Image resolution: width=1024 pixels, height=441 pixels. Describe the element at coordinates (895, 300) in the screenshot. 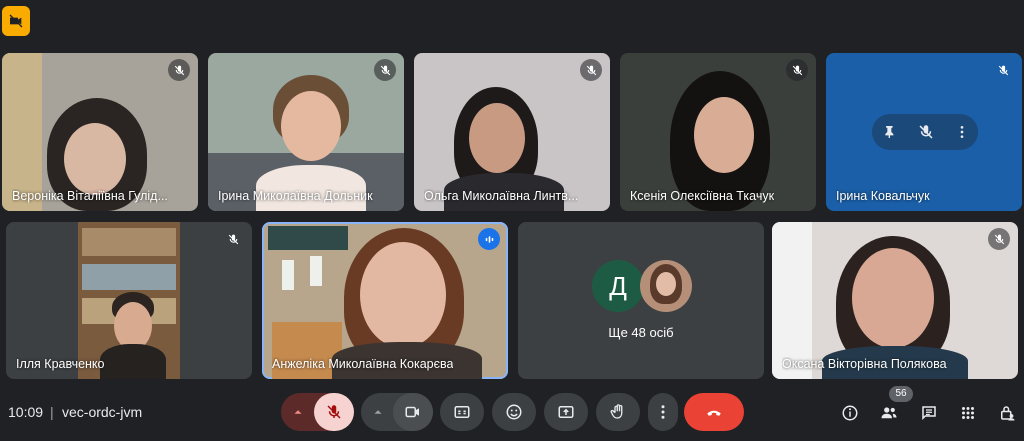

I see `participant-tile: Оксана Вікторівна Полякова` at that location.